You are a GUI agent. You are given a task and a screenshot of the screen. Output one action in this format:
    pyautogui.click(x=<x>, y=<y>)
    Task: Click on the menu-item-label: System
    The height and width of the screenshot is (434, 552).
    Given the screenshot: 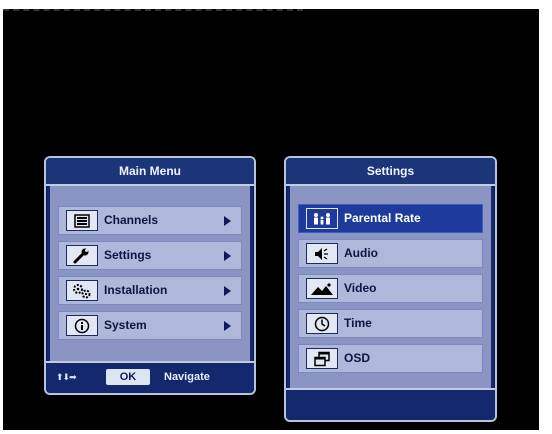 What is the action you would take?
    pyautogui.click(x=125, y=325)
    